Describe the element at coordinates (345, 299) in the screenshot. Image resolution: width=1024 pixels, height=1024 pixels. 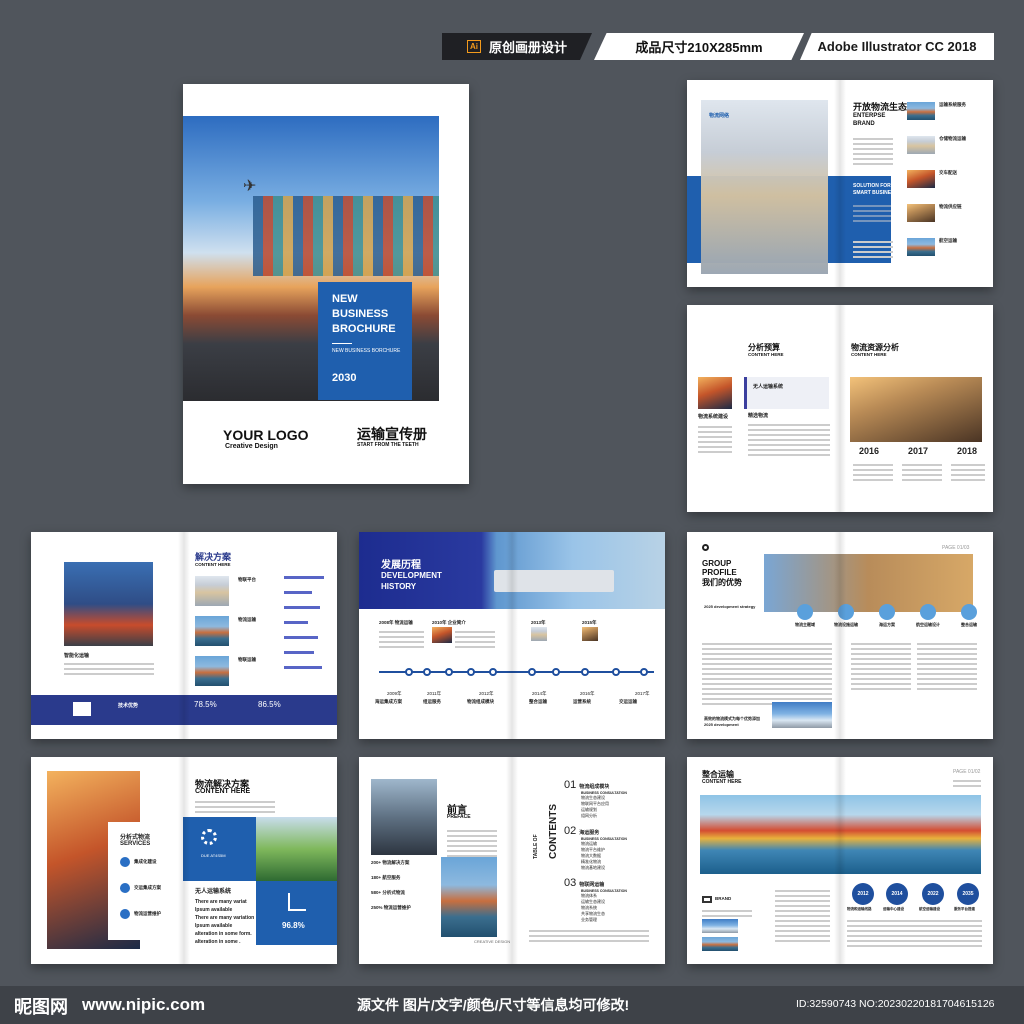
I see `cover-title-1: NEW` at that location.